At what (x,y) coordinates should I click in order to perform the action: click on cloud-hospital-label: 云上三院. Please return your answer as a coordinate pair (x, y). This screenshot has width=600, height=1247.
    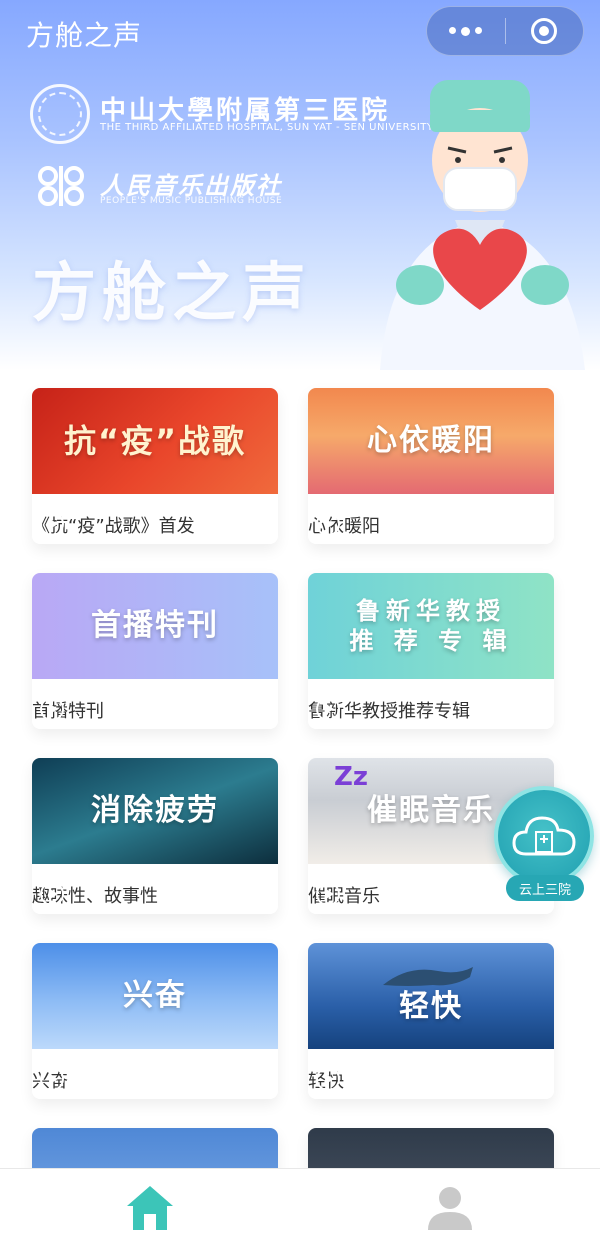
    Looking at the image, I should click on (545, 888).